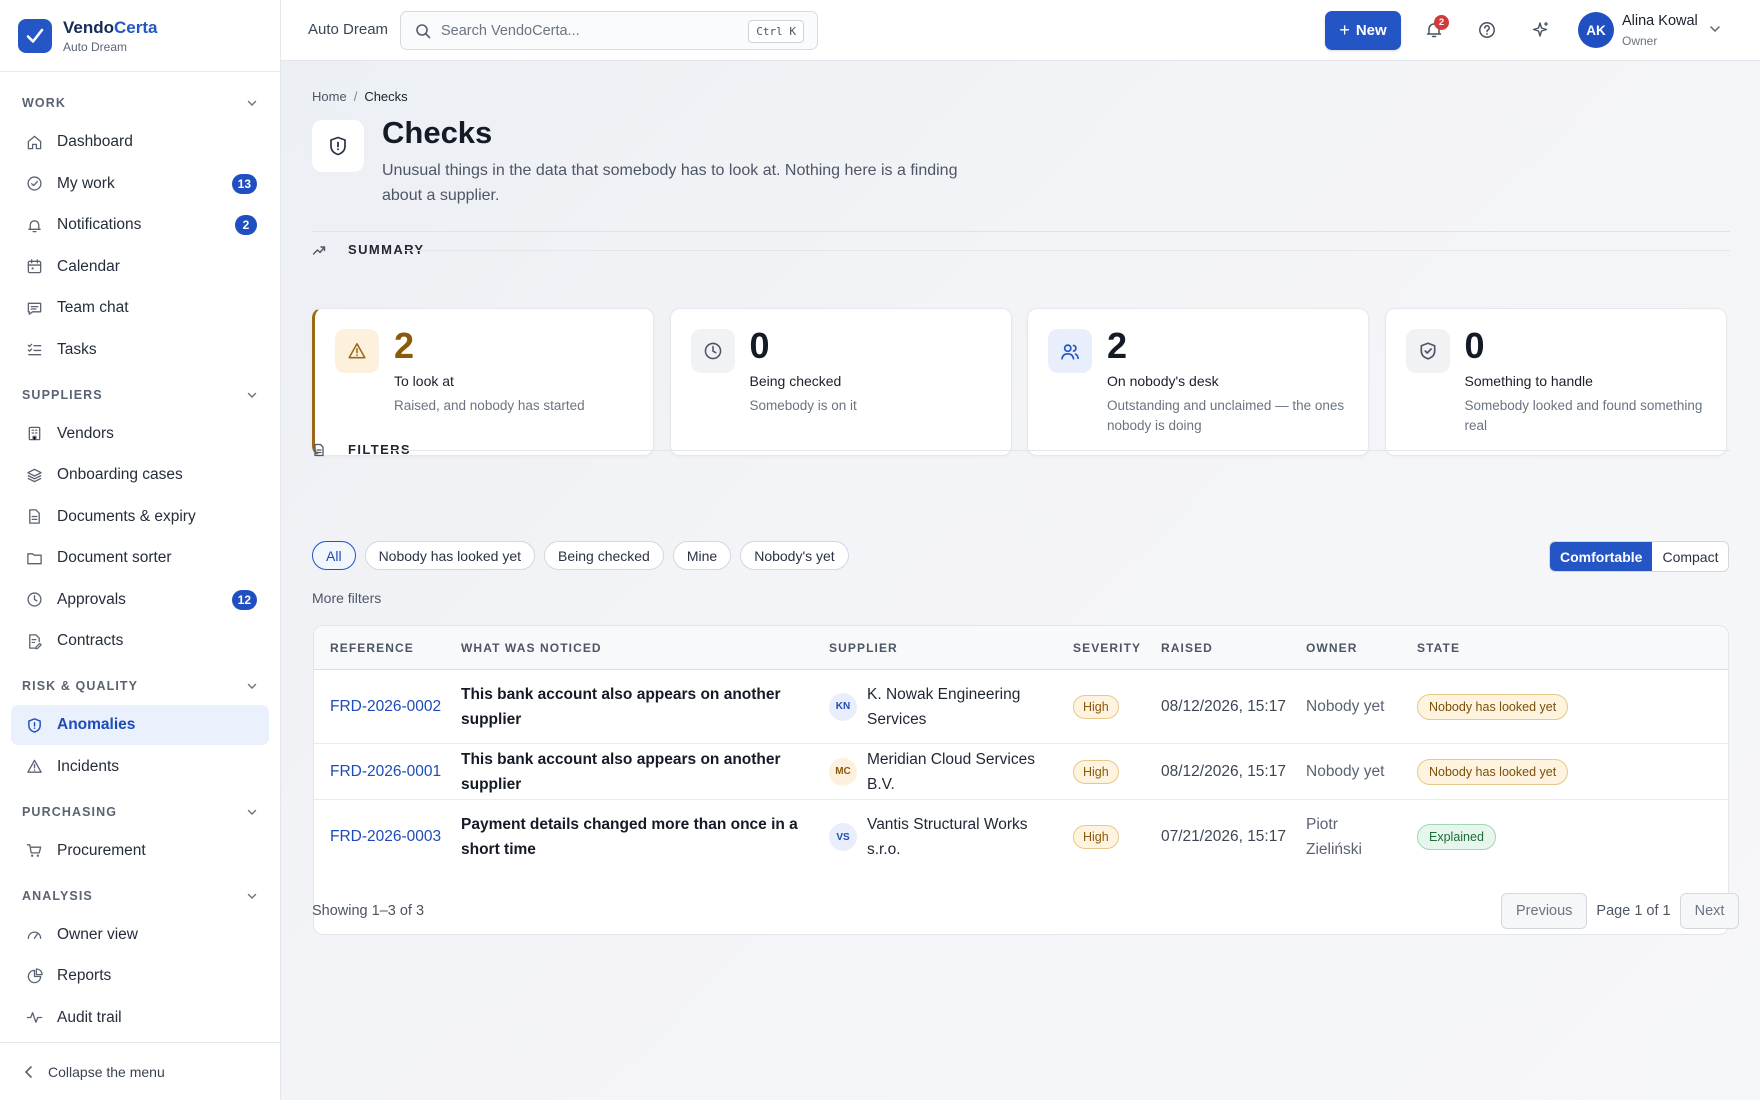  What do you see at coordinates (34, 350) in the screenshot?
I see `list-check-icon` at bounding box center [34, 350].